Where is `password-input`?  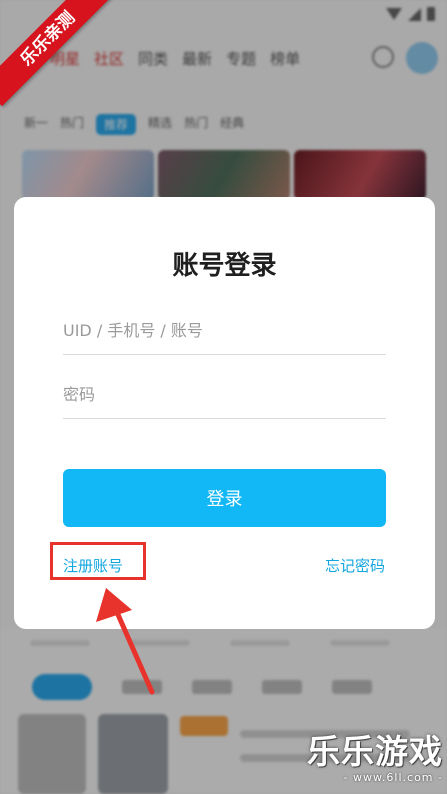
password-input is located at coordinates (224, 394).